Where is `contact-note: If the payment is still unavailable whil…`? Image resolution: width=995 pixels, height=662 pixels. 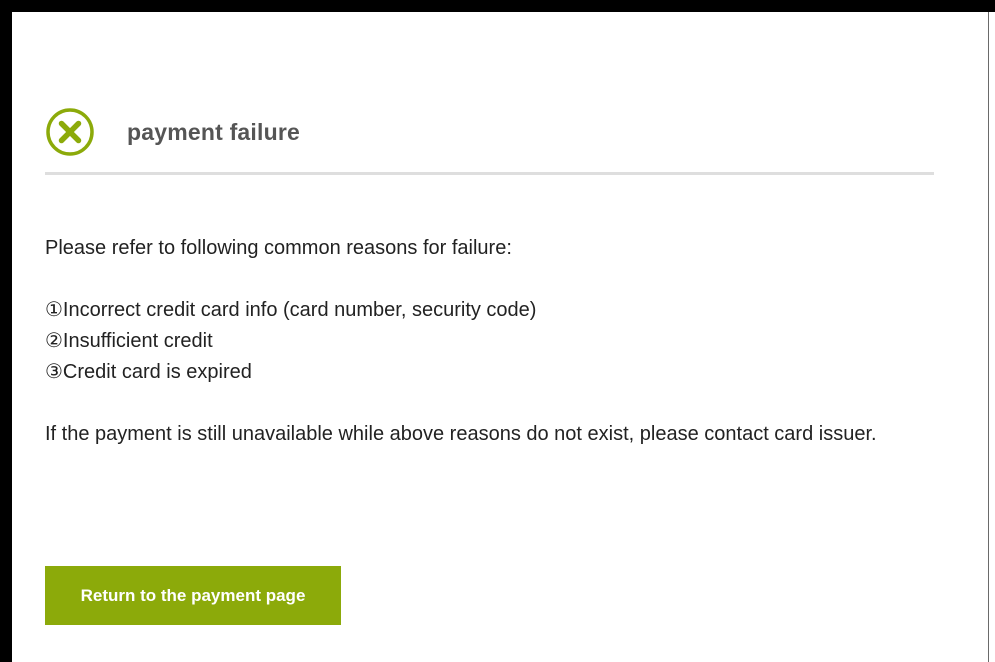
contact-note: If the payment is still unavailable whil… is located at coordinates (461, 434).